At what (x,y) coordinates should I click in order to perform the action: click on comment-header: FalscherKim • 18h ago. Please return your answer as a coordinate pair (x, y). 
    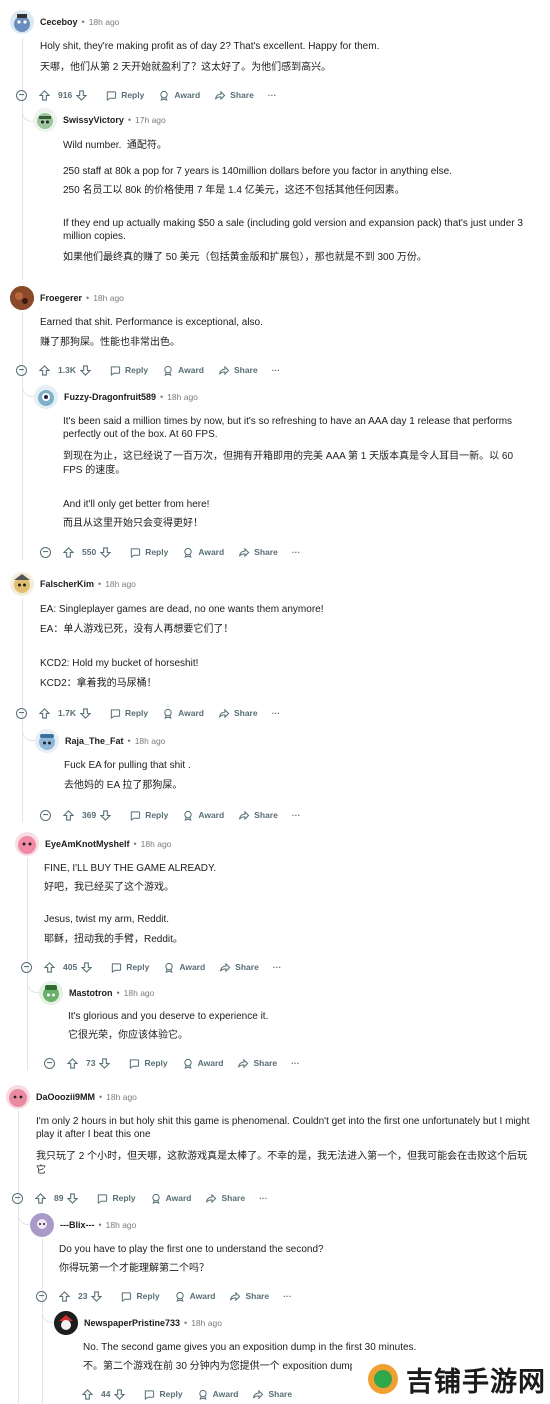
    Looking at the image, I should click on (73, 584).